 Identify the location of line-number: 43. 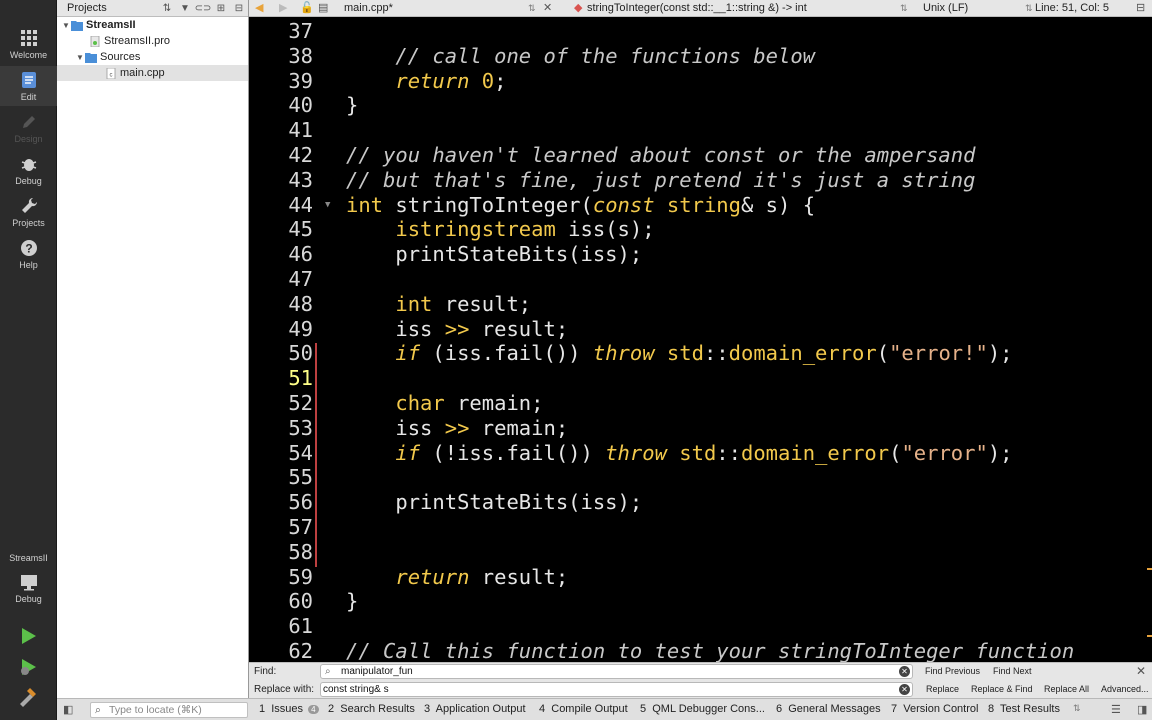
(285, 180).